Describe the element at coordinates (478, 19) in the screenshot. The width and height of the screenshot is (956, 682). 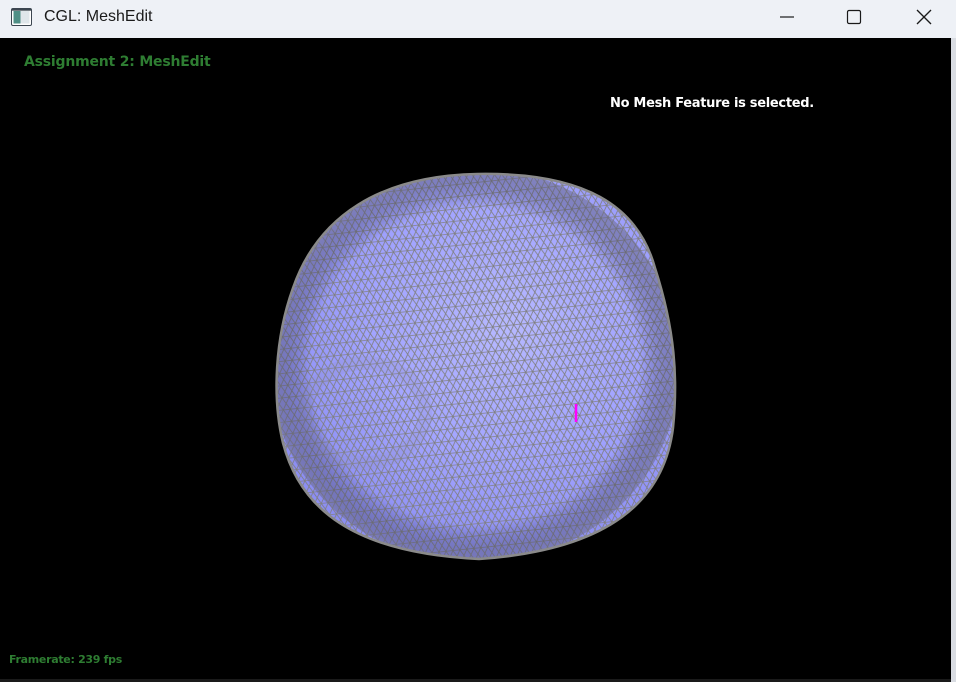
I see `title-bar: CGL: MeshEdit` at that location.